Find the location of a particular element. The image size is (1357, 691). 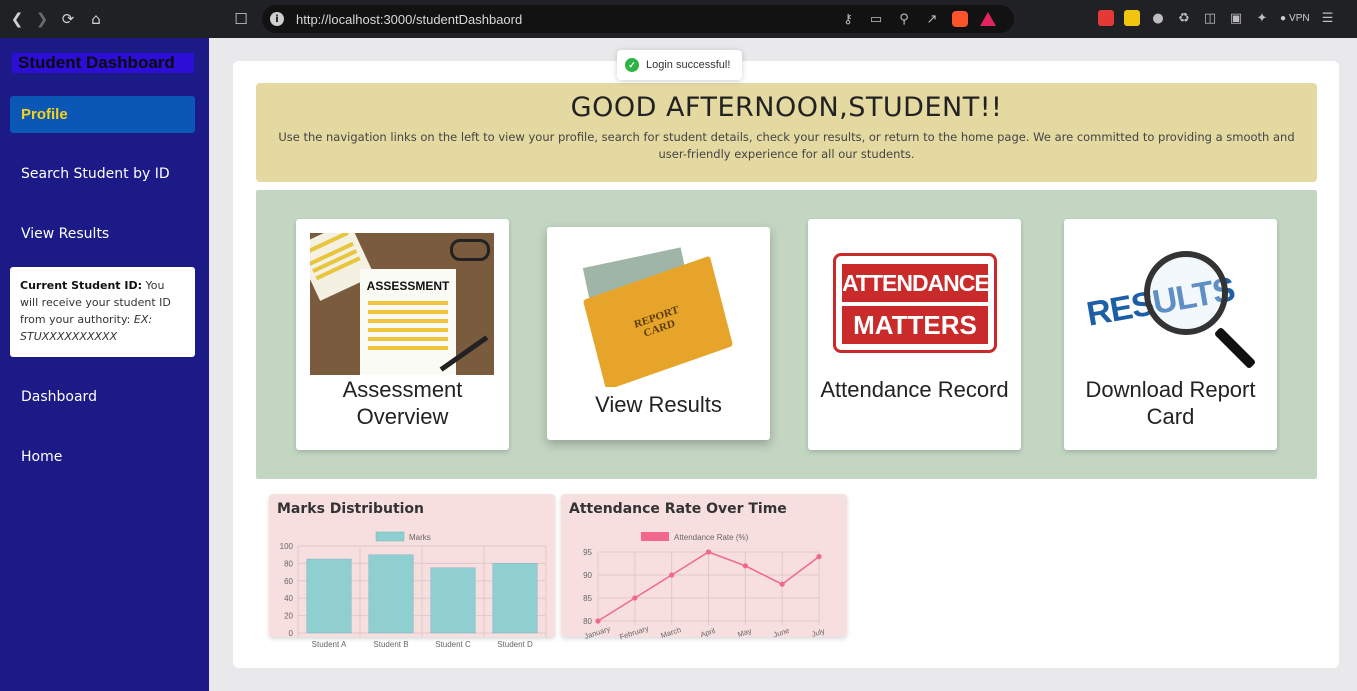

home-icon: ⌂ is located at coordinates (96, 19).